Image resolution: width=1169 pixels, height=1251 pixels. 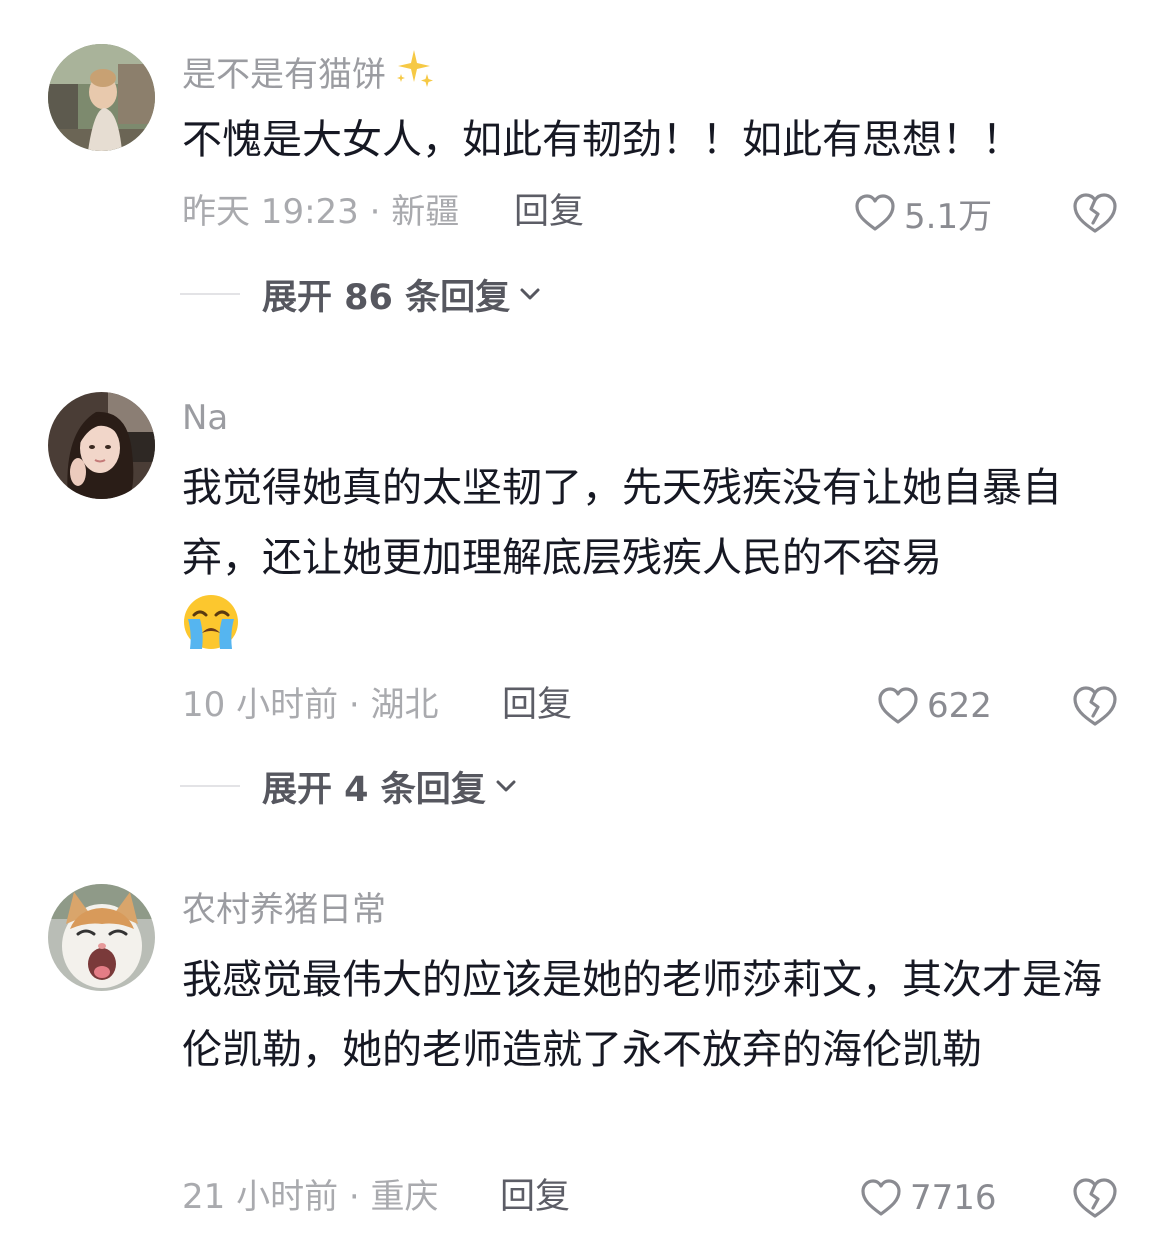 I want to click on like-count: 5.1万, so click(x=948, y=216).